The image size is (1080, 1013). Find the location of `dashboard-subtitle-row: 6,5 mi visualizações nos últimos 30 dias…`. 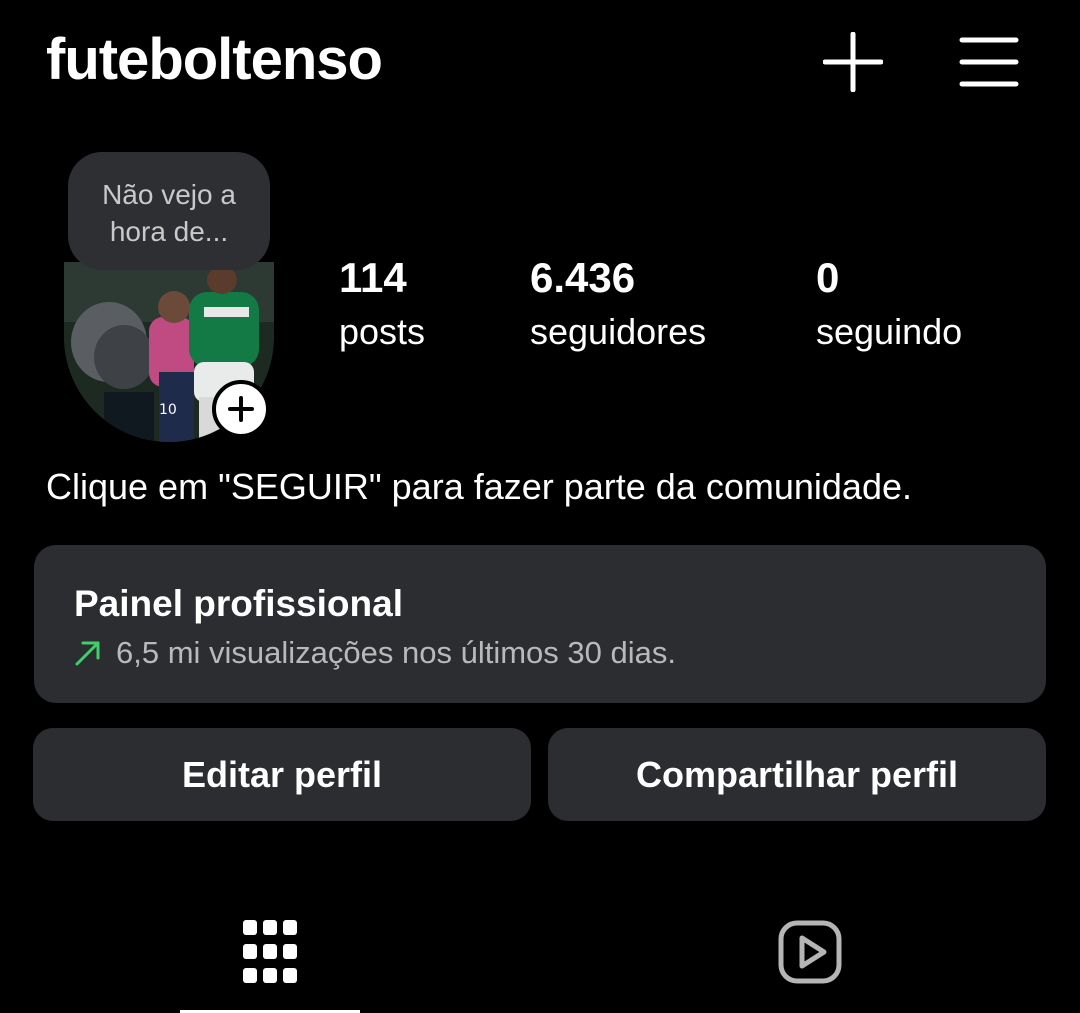

dashboard-subtitle-row: 6,5 mi visualizações nos últimos 30 dias… is located at coordinates (375, 653).